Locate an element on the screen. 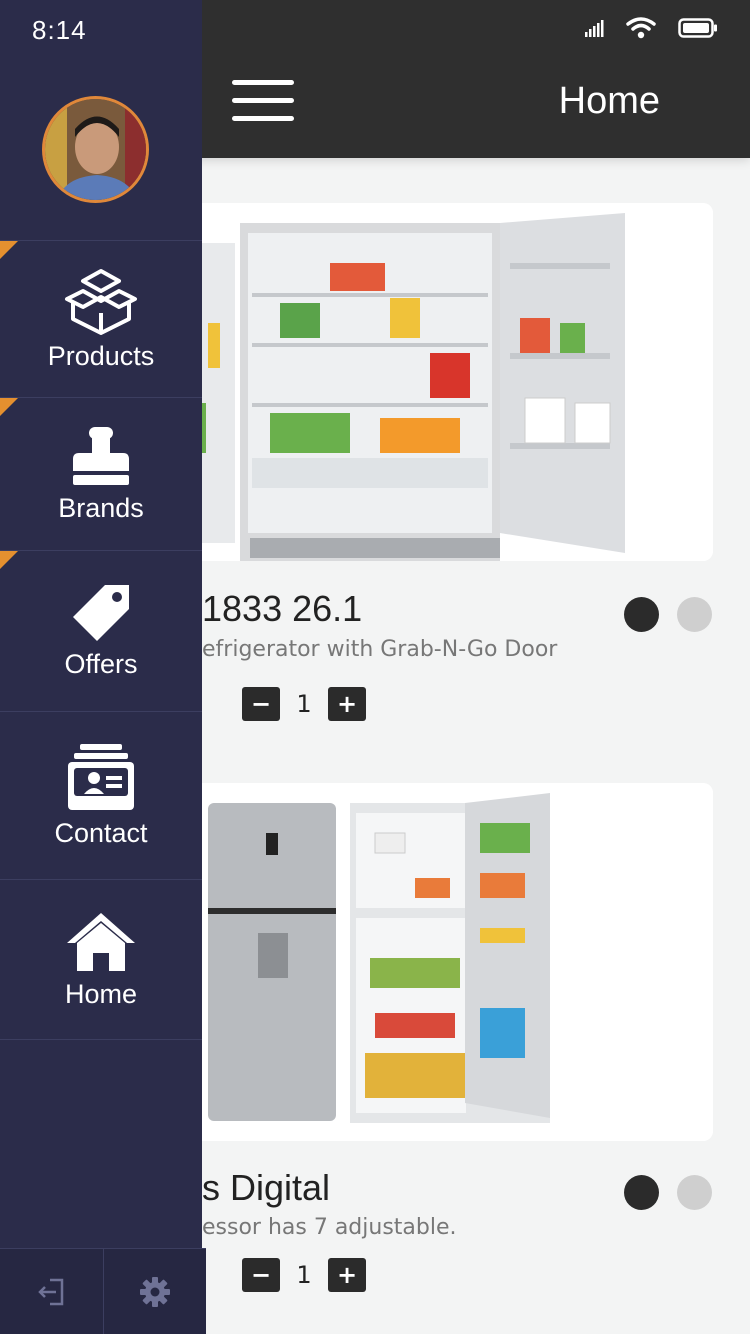  user-photo is located at coordinates (95, 149).